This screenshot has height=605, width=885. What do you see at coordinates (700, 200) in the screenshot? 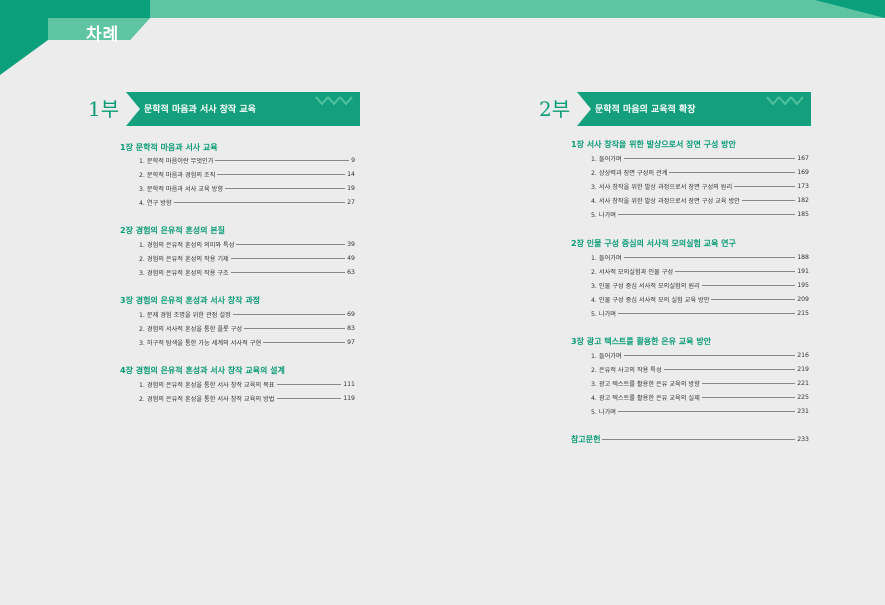
I see `toc-entry: 4. 서사 창작을 위한 발상 과정으로서 장면 구성 교육 방안 182` at bounding box center [700, 200].